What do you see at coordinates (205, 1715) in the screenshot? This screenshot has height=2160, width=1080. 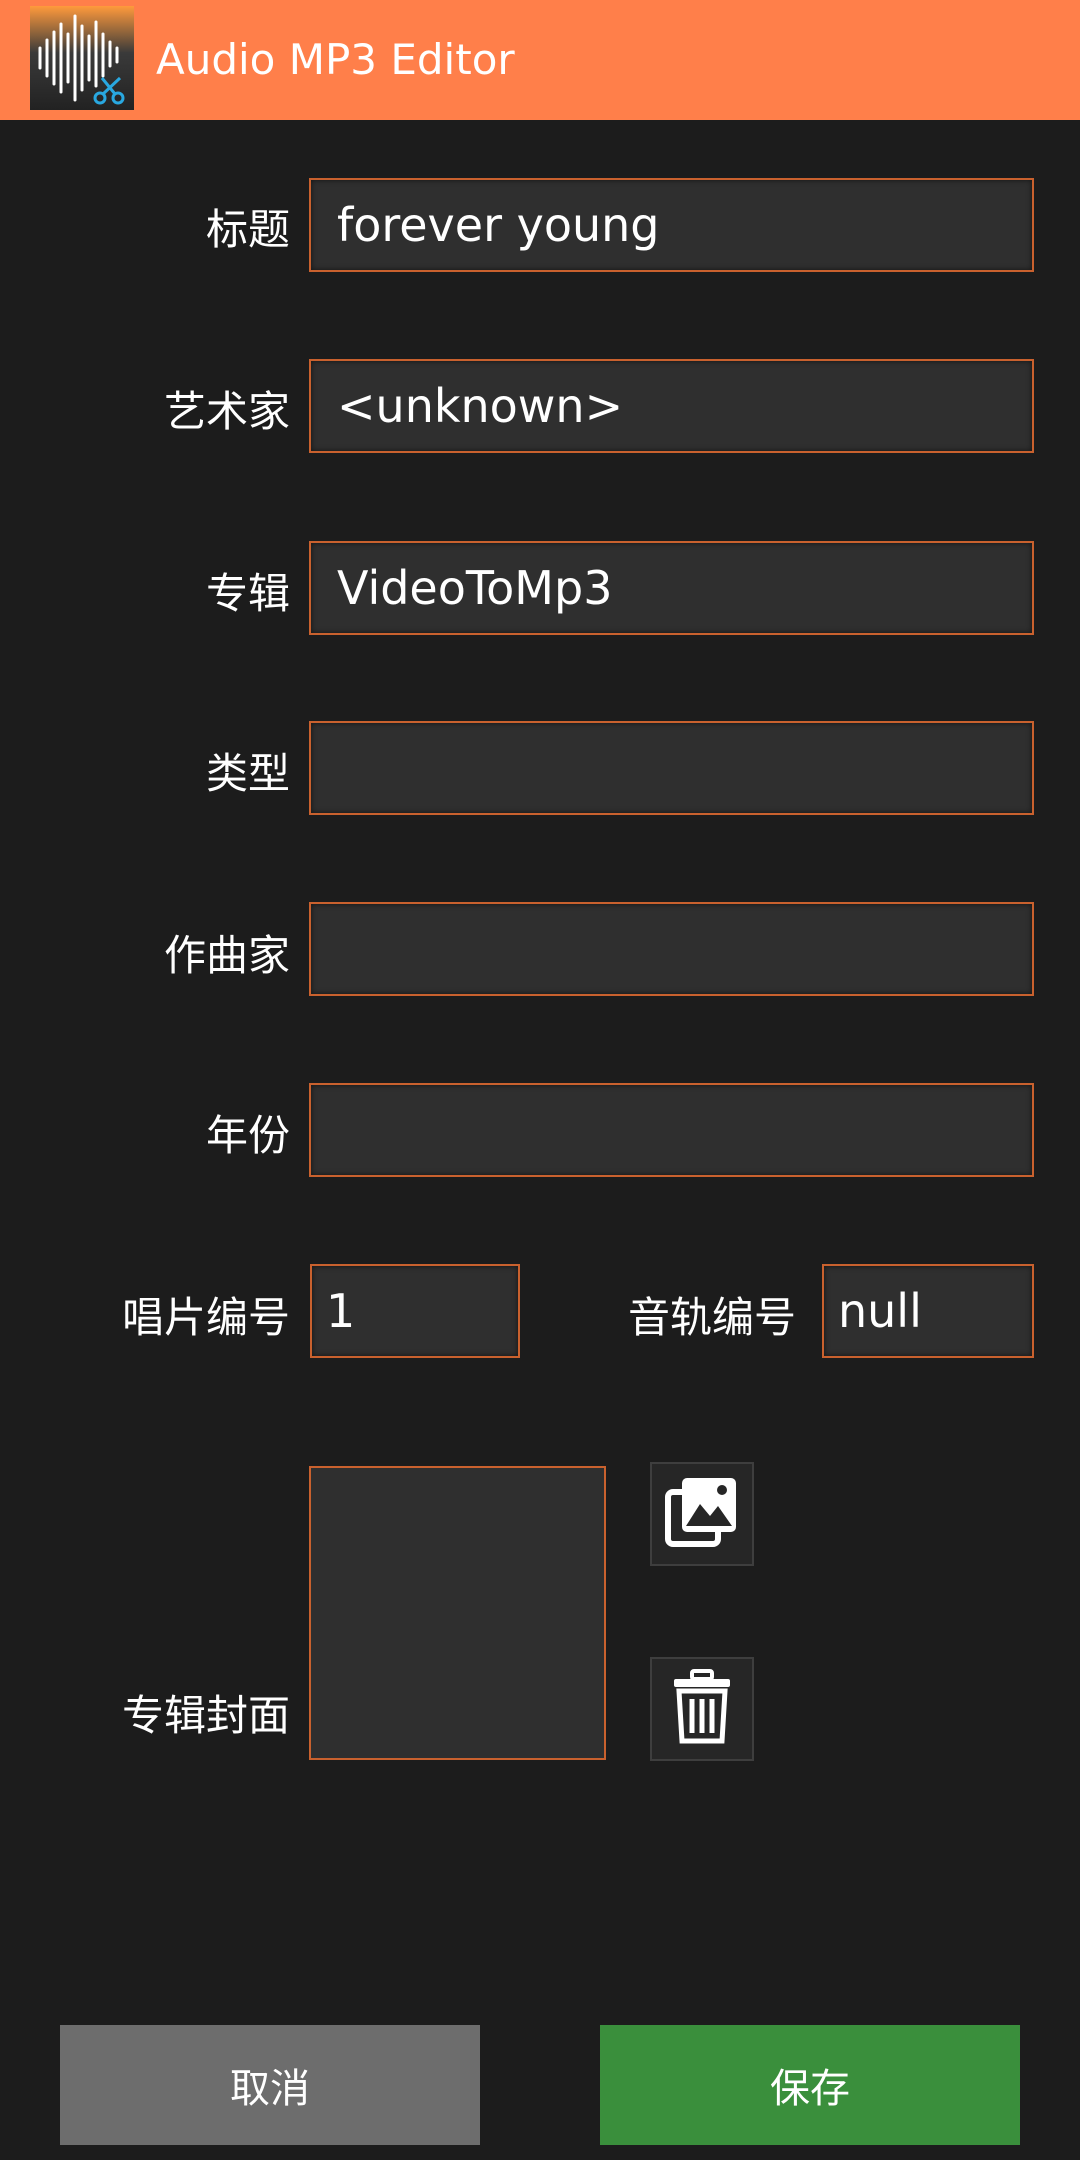 I see `album-cover-label: 专辑封面` at bounding box center [205, 1715].